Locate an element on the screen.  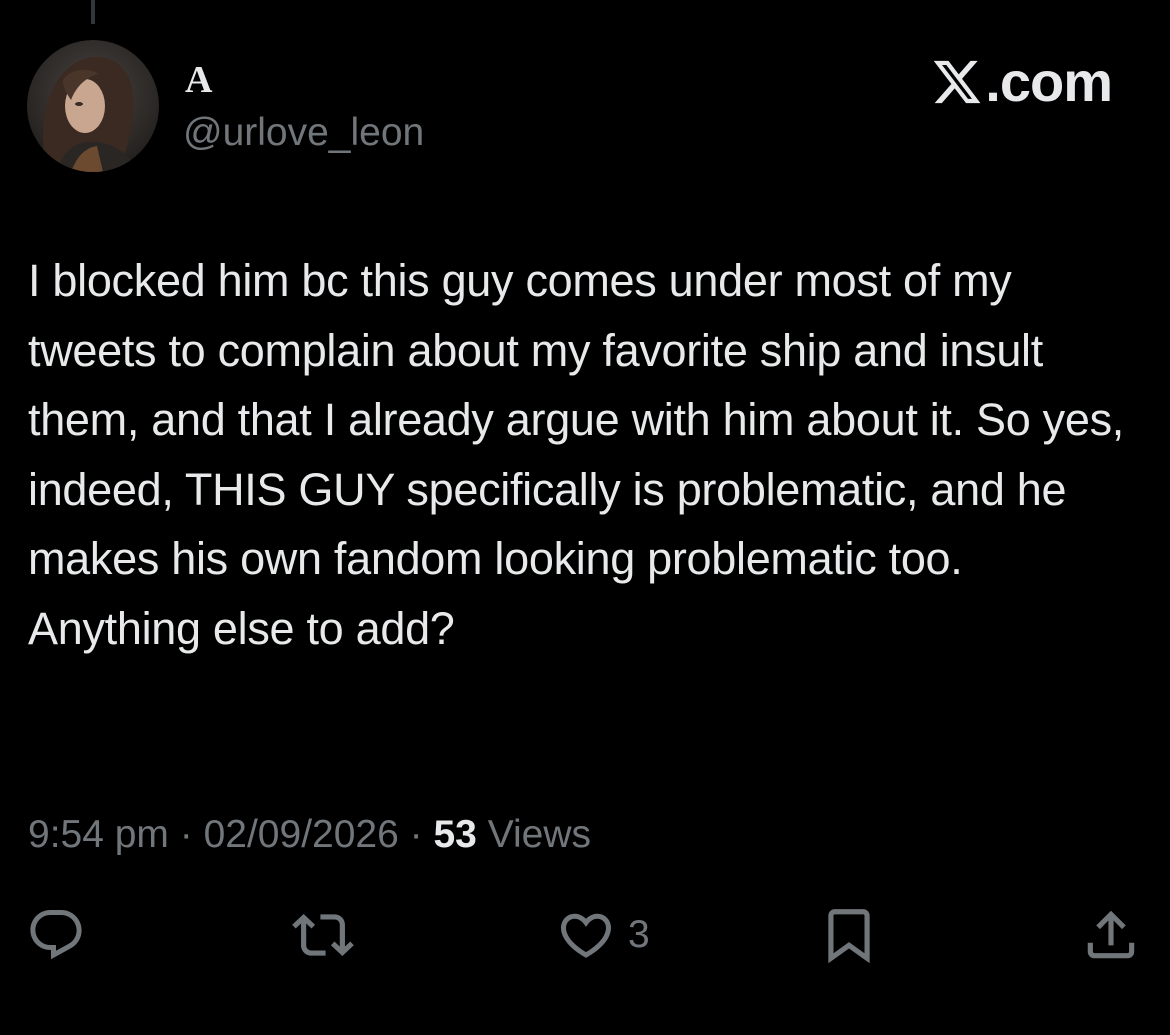
views-label: Views is located at coordinates (534, 834).